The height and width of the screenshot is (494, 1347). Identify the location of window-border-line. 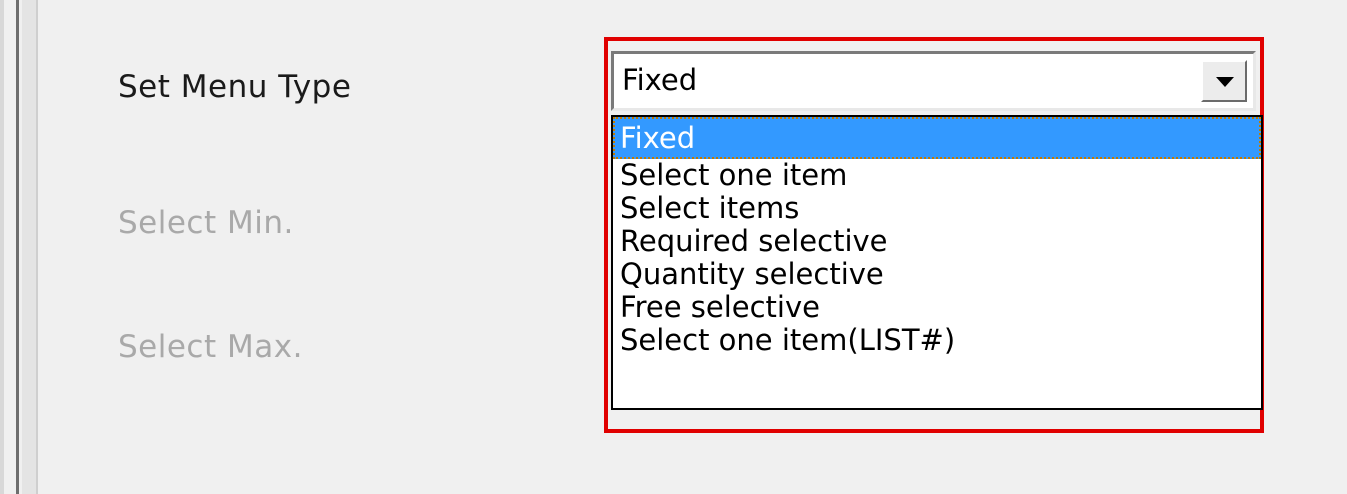
(17, 247).